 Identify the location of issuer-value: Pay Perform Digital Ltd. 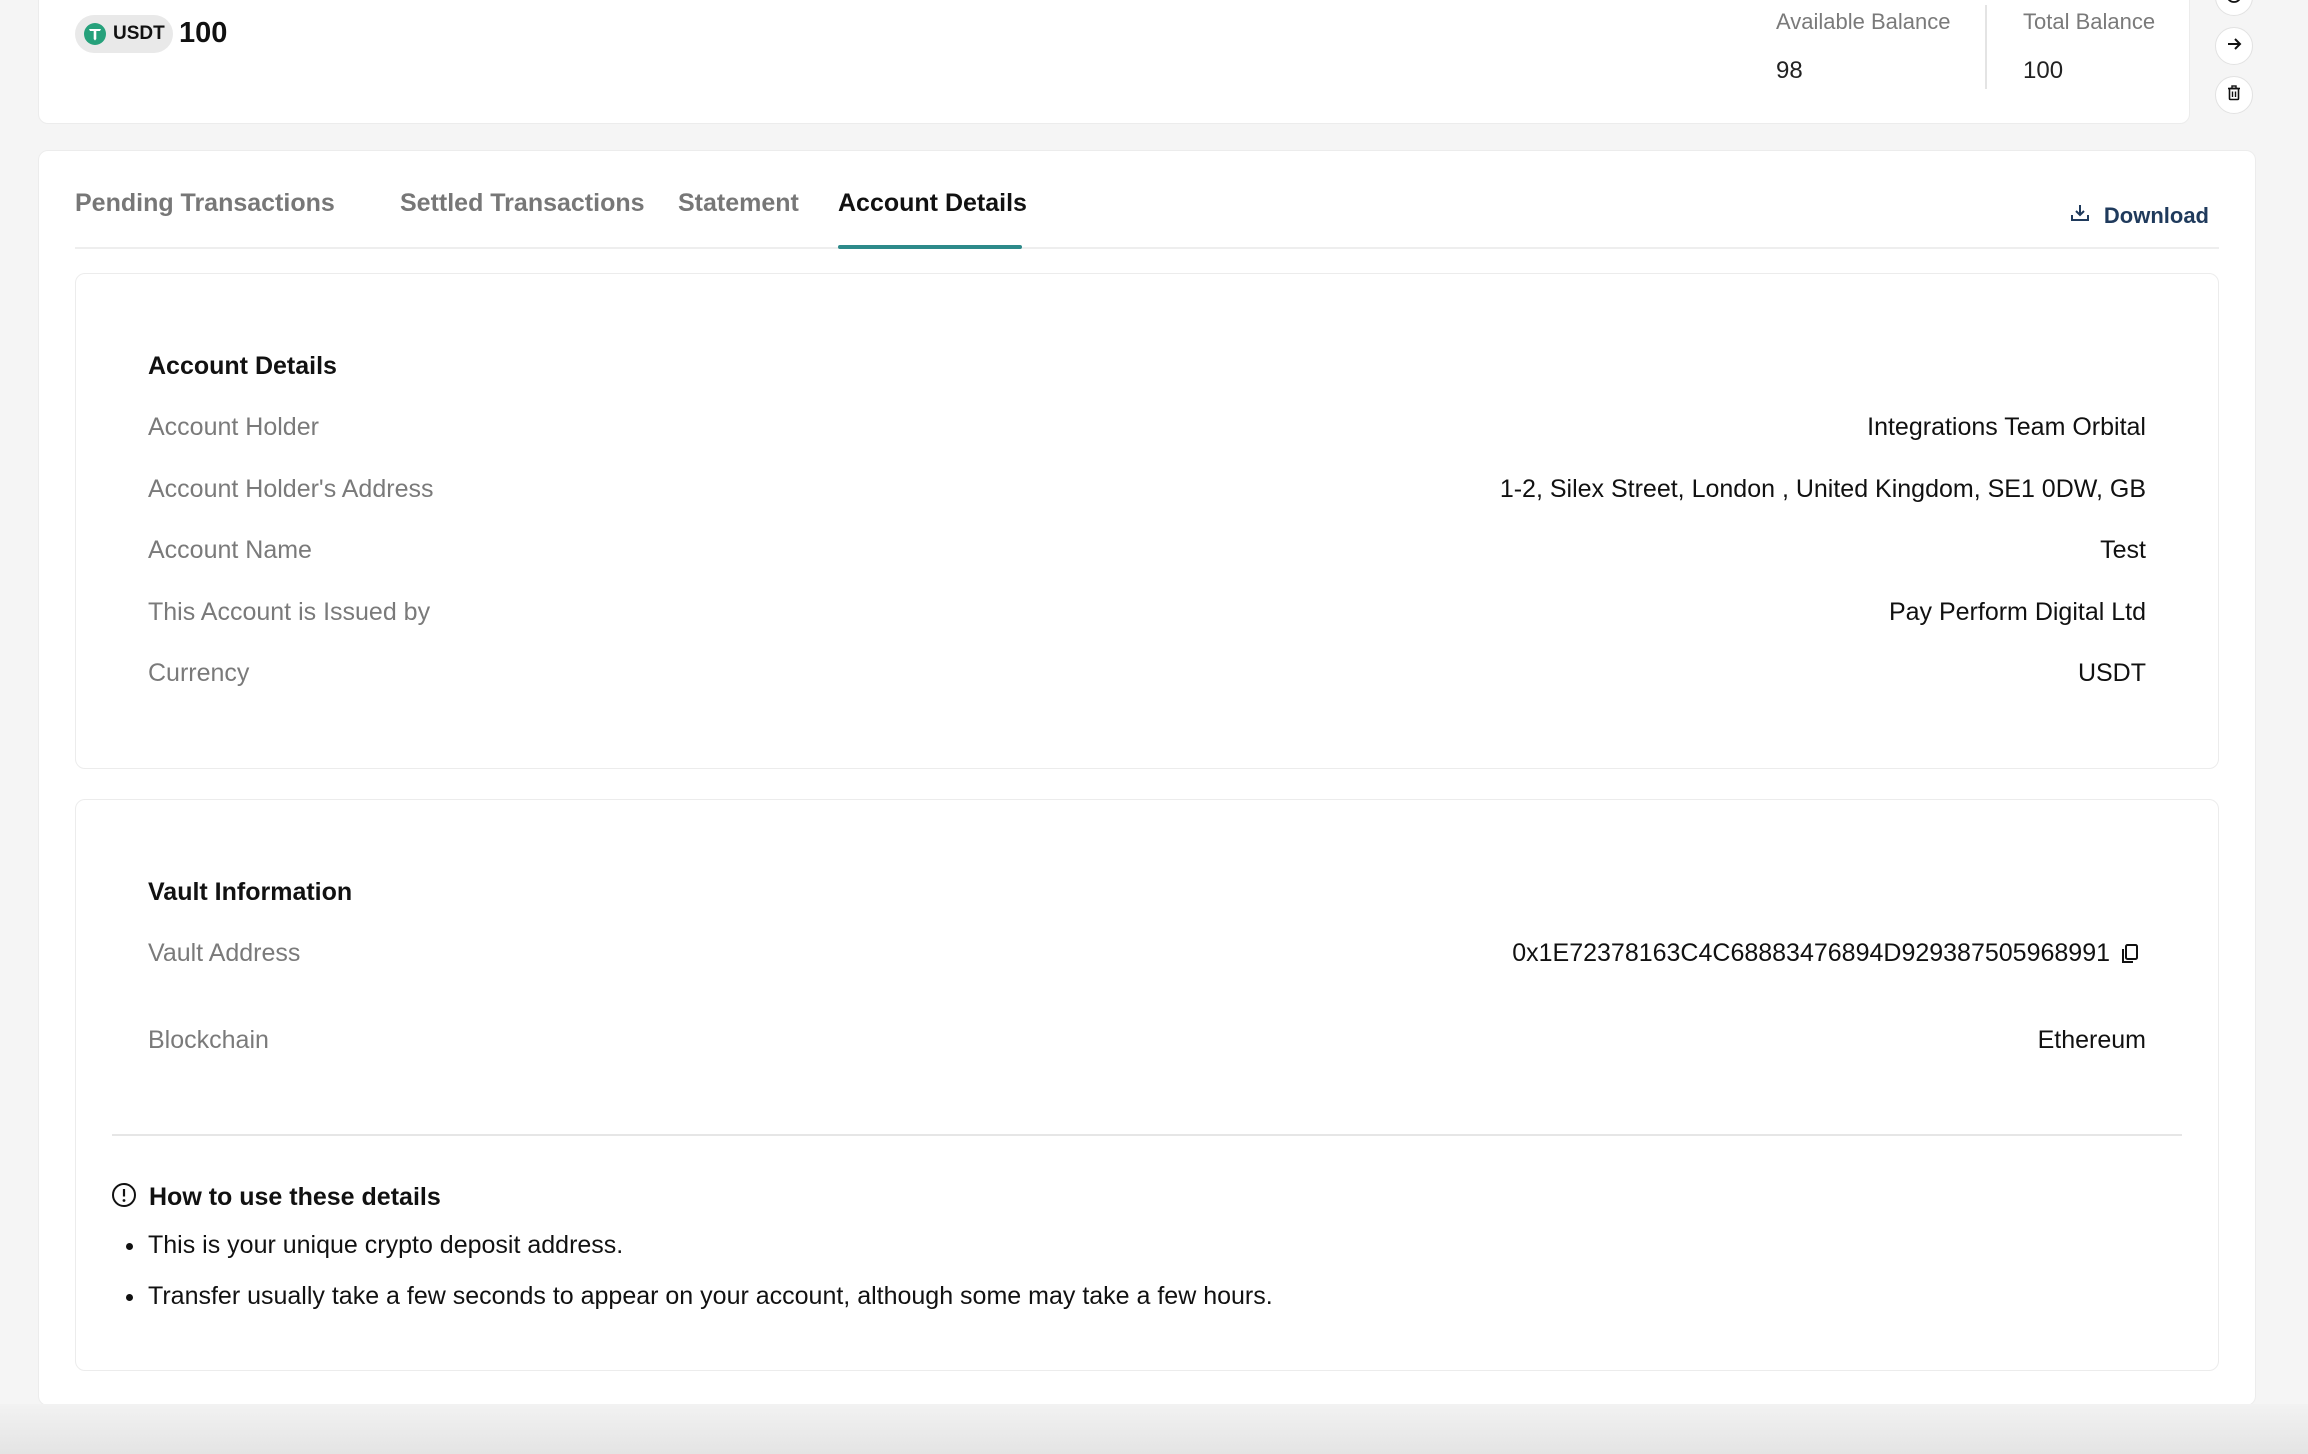
(2017, 612).